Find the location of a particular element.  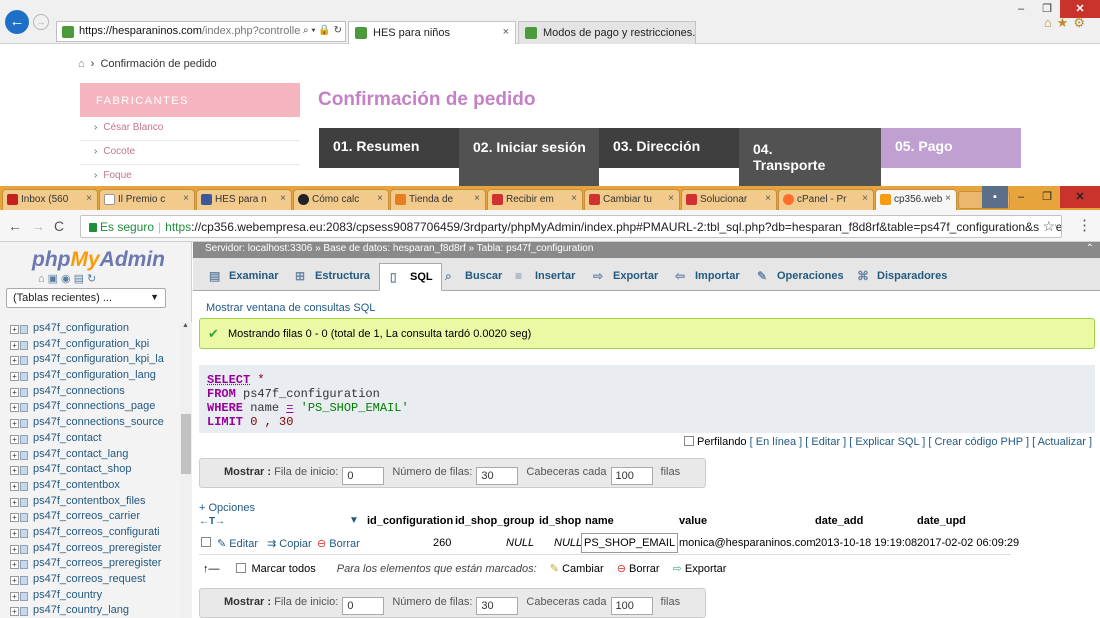

rows-count-input: 30 is located at coordinates (497, 606).